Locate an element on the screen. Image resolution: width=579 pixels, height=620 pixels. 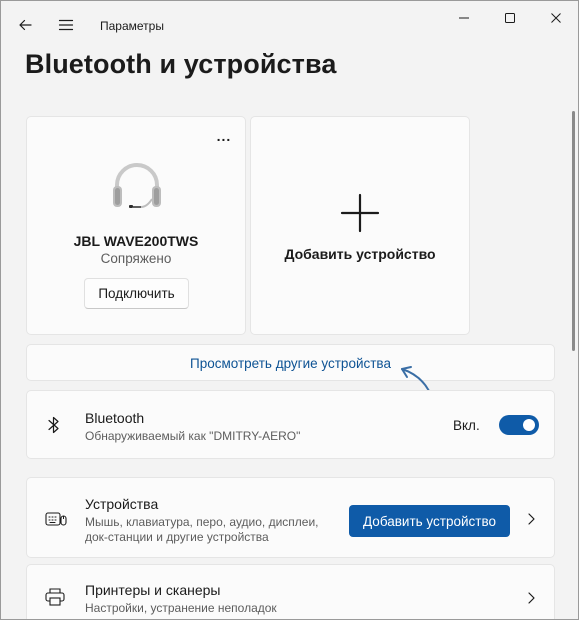
navigation-menu-button is located at coordinates (66, 25).